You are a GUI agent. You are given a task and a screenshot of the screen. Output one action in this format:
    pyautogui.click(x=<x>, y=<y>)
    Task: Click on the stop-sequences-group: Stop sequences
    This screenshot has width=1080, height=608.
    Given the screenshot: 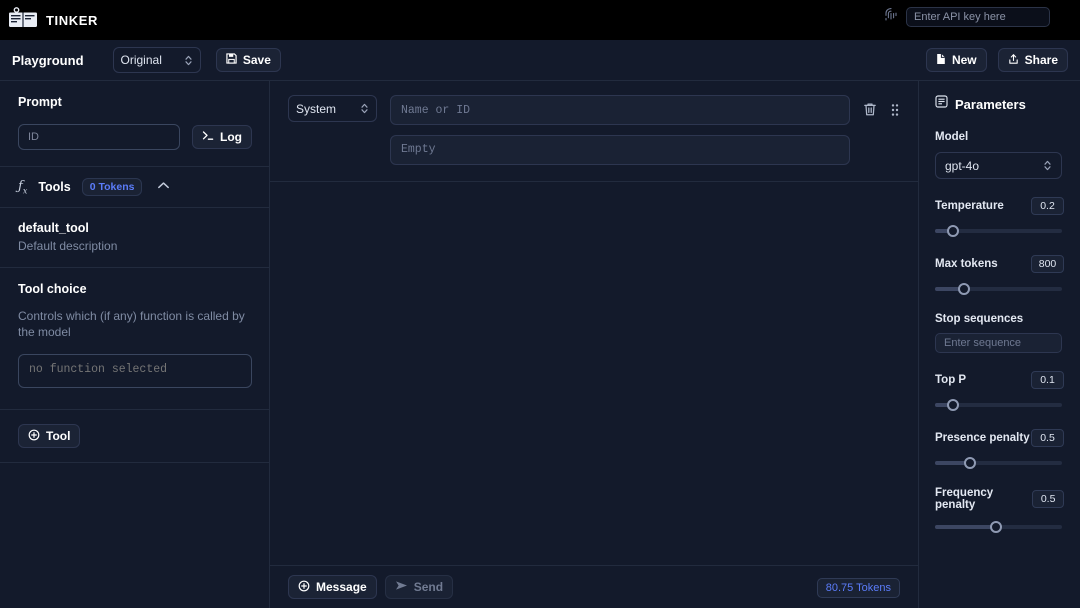 What is the action you would take?
    pyautogui.click(x=999, y=333)
    